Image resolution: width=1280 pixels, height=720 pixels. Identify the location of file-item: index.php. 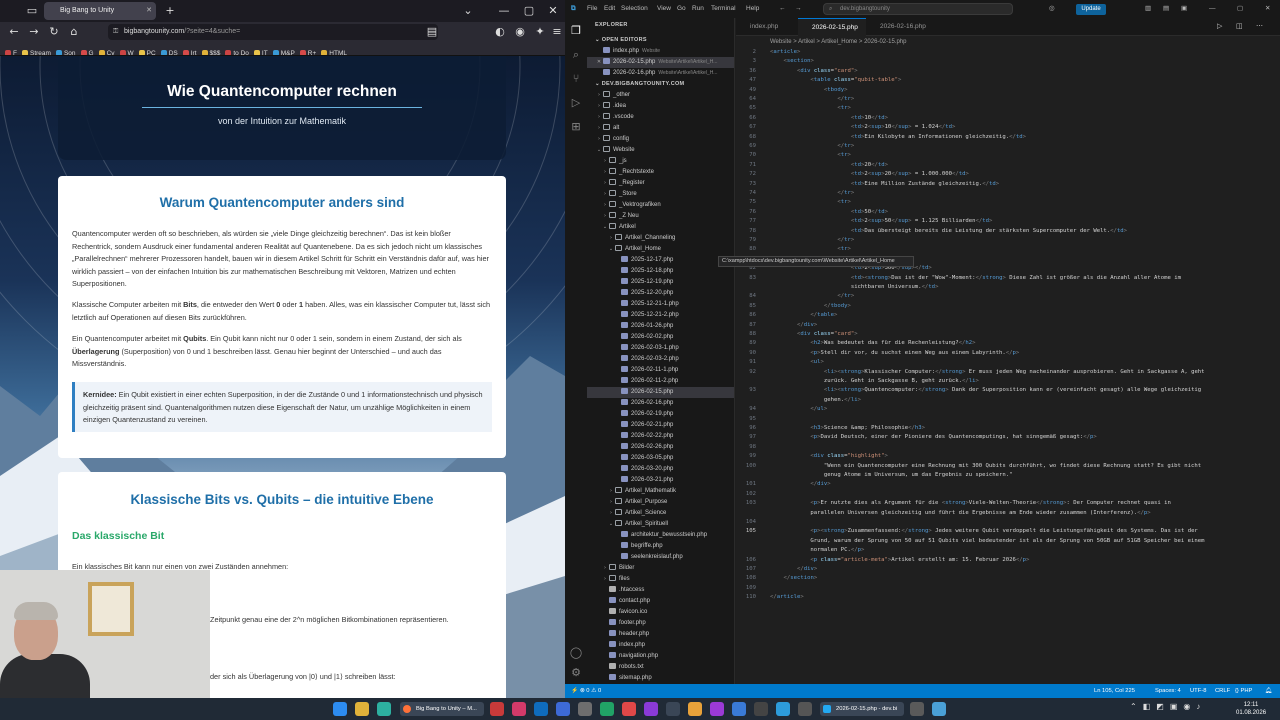
(660, 645).